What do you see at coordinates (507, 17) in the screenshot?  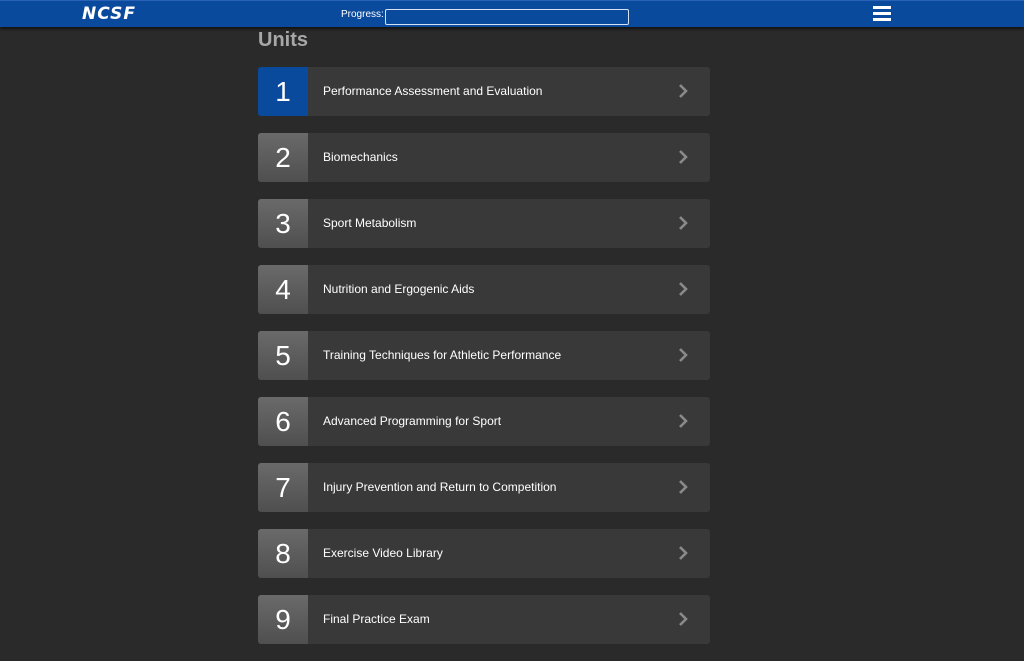 I see `progress-bar` at bounding box center [507, 17].